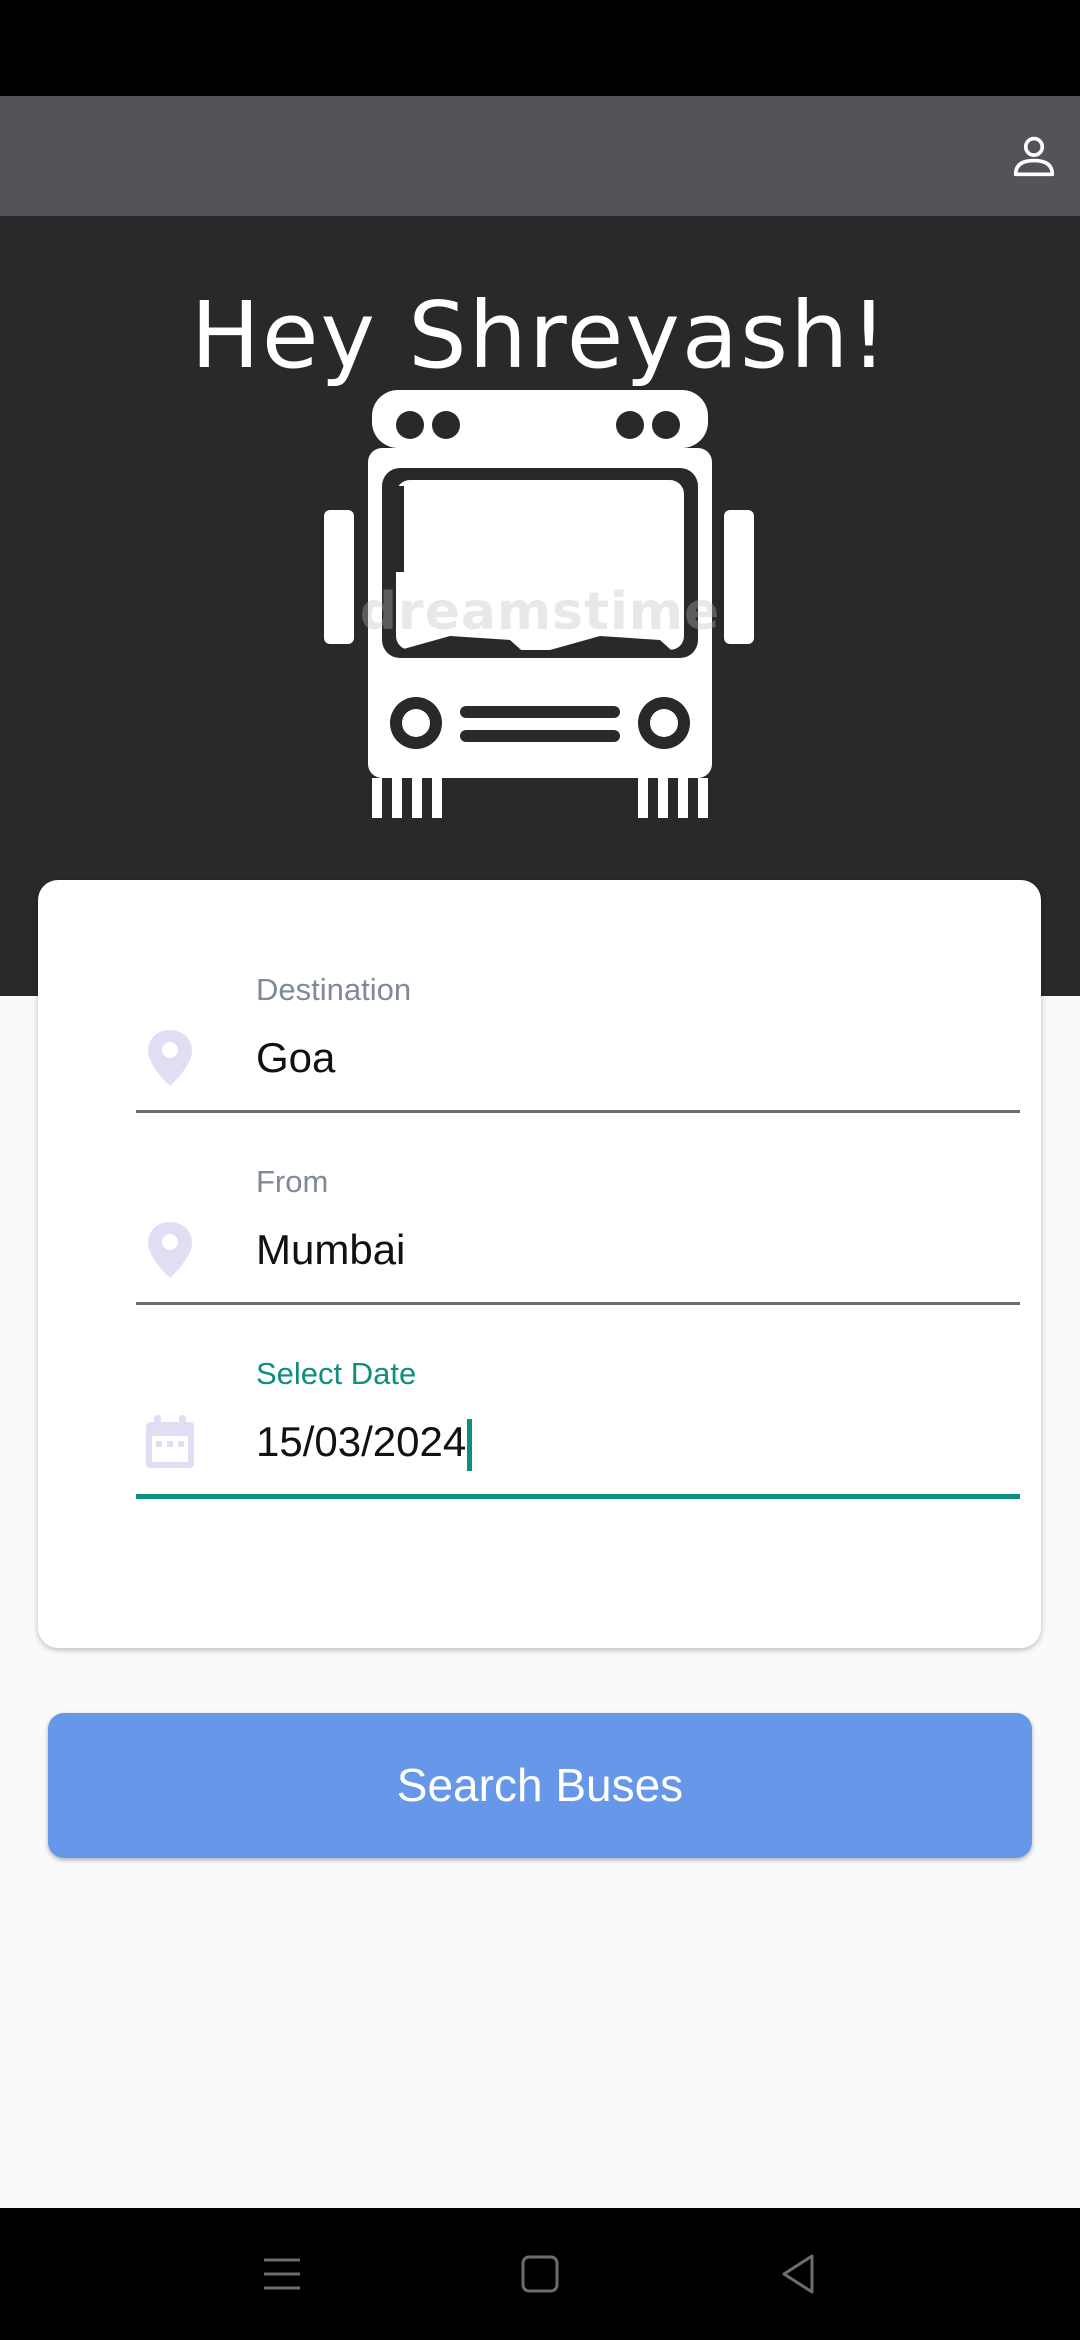 This screenshot has width=1080, height=2340. Describe the element at coordinates (578, 1234) in the screenshot. I see `from-field: From Mumbai` at that location.